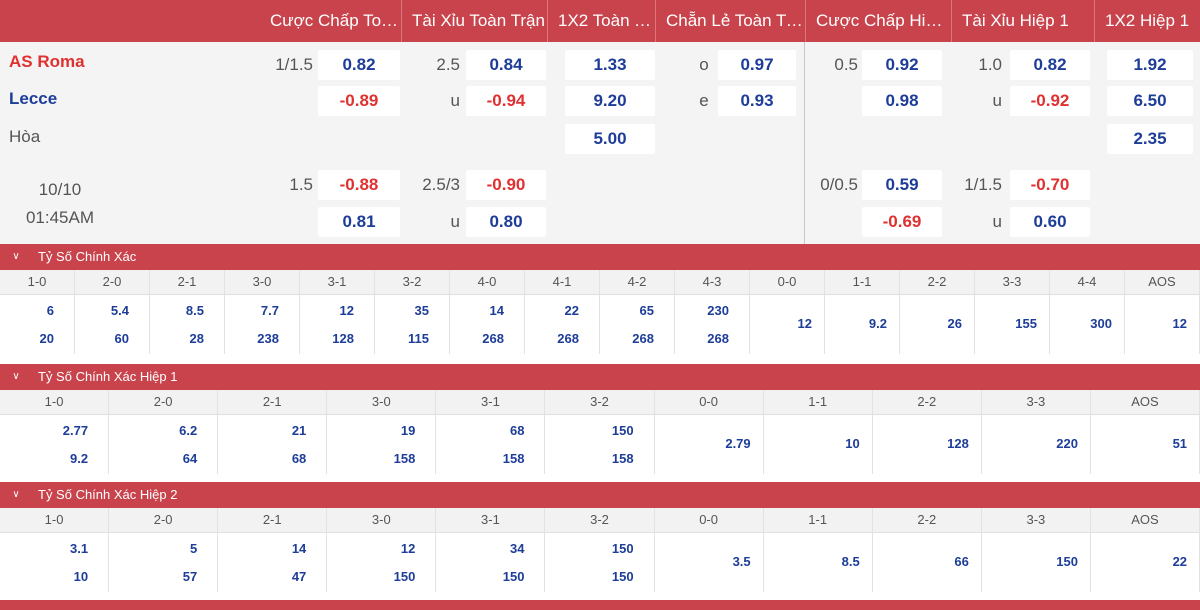 The width and height of the screenshot is (1200, 610). What do you see at coordinates (506, 101) in the screenshot?
I see `ft-ou-under-odds-1: -0.94` at bounding box center [506, 101].